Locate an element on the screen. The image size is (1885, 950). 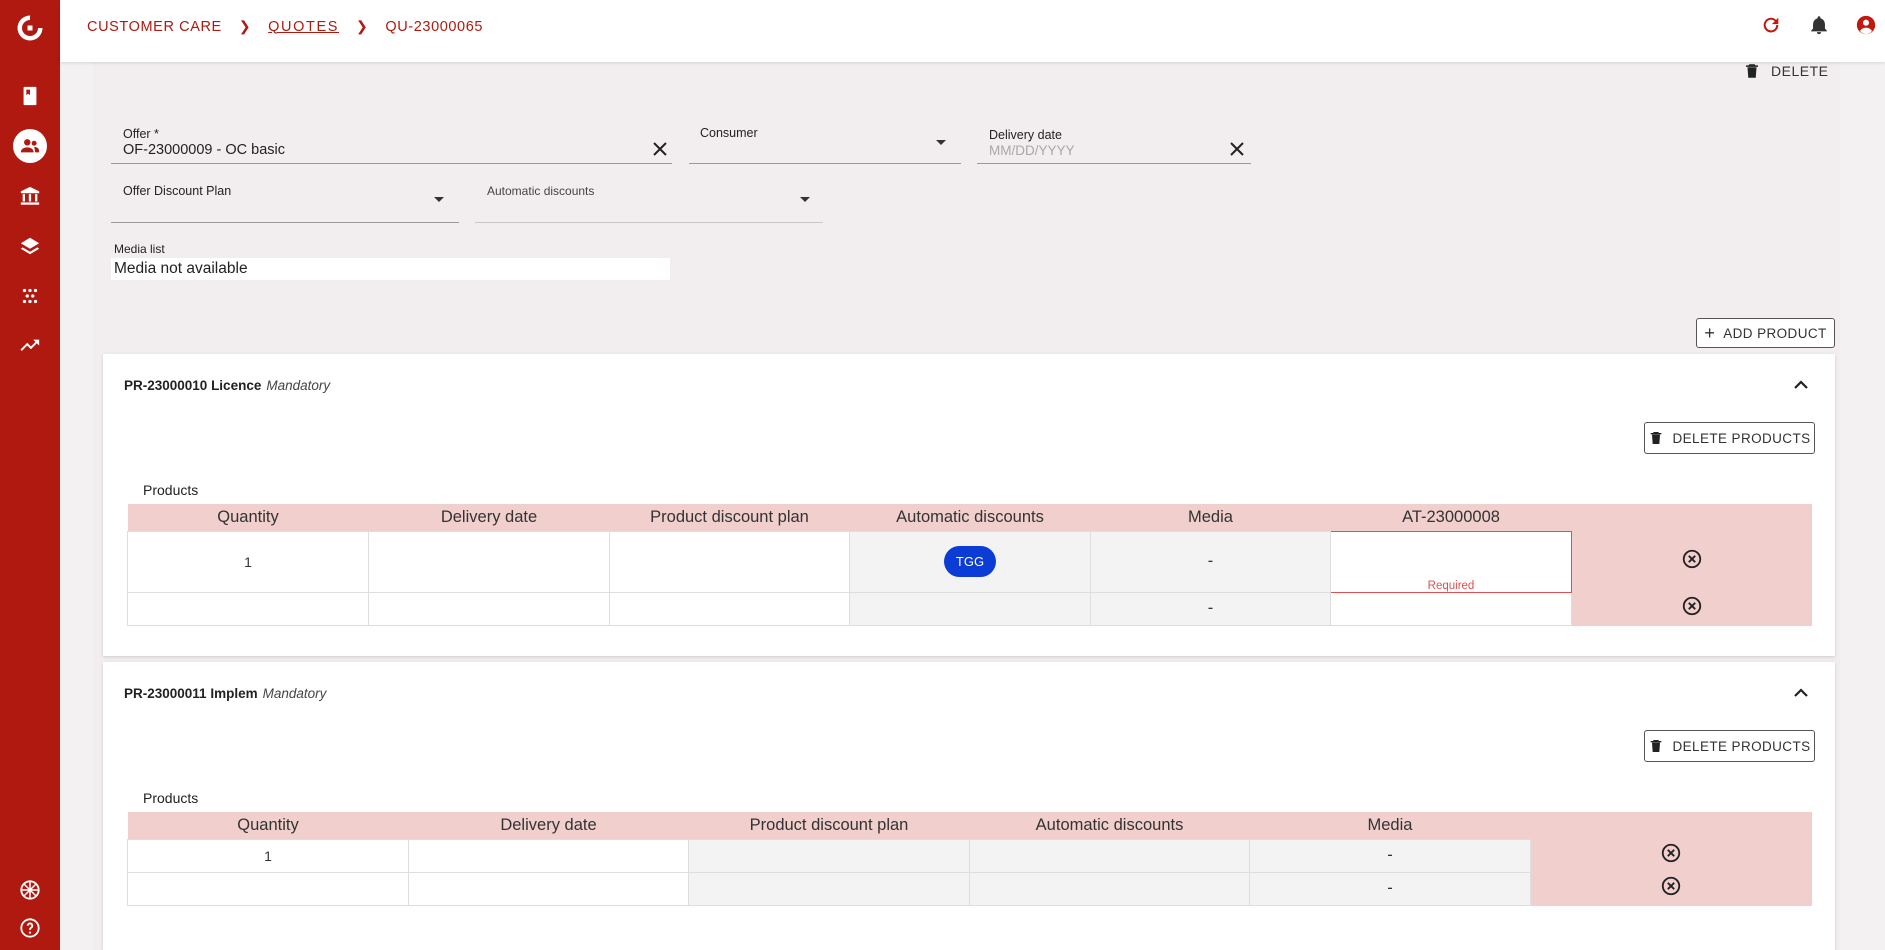
table-row: 1 - is located at coordinates (969, 855).